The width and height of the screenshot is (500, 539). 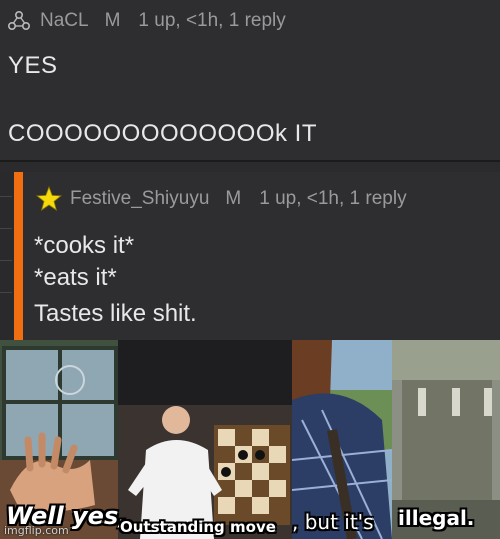 What do you see at coordinates (75, 277) in the screenshot?
I see `comment-line: *eats it*` at bounding box center [75, 277].